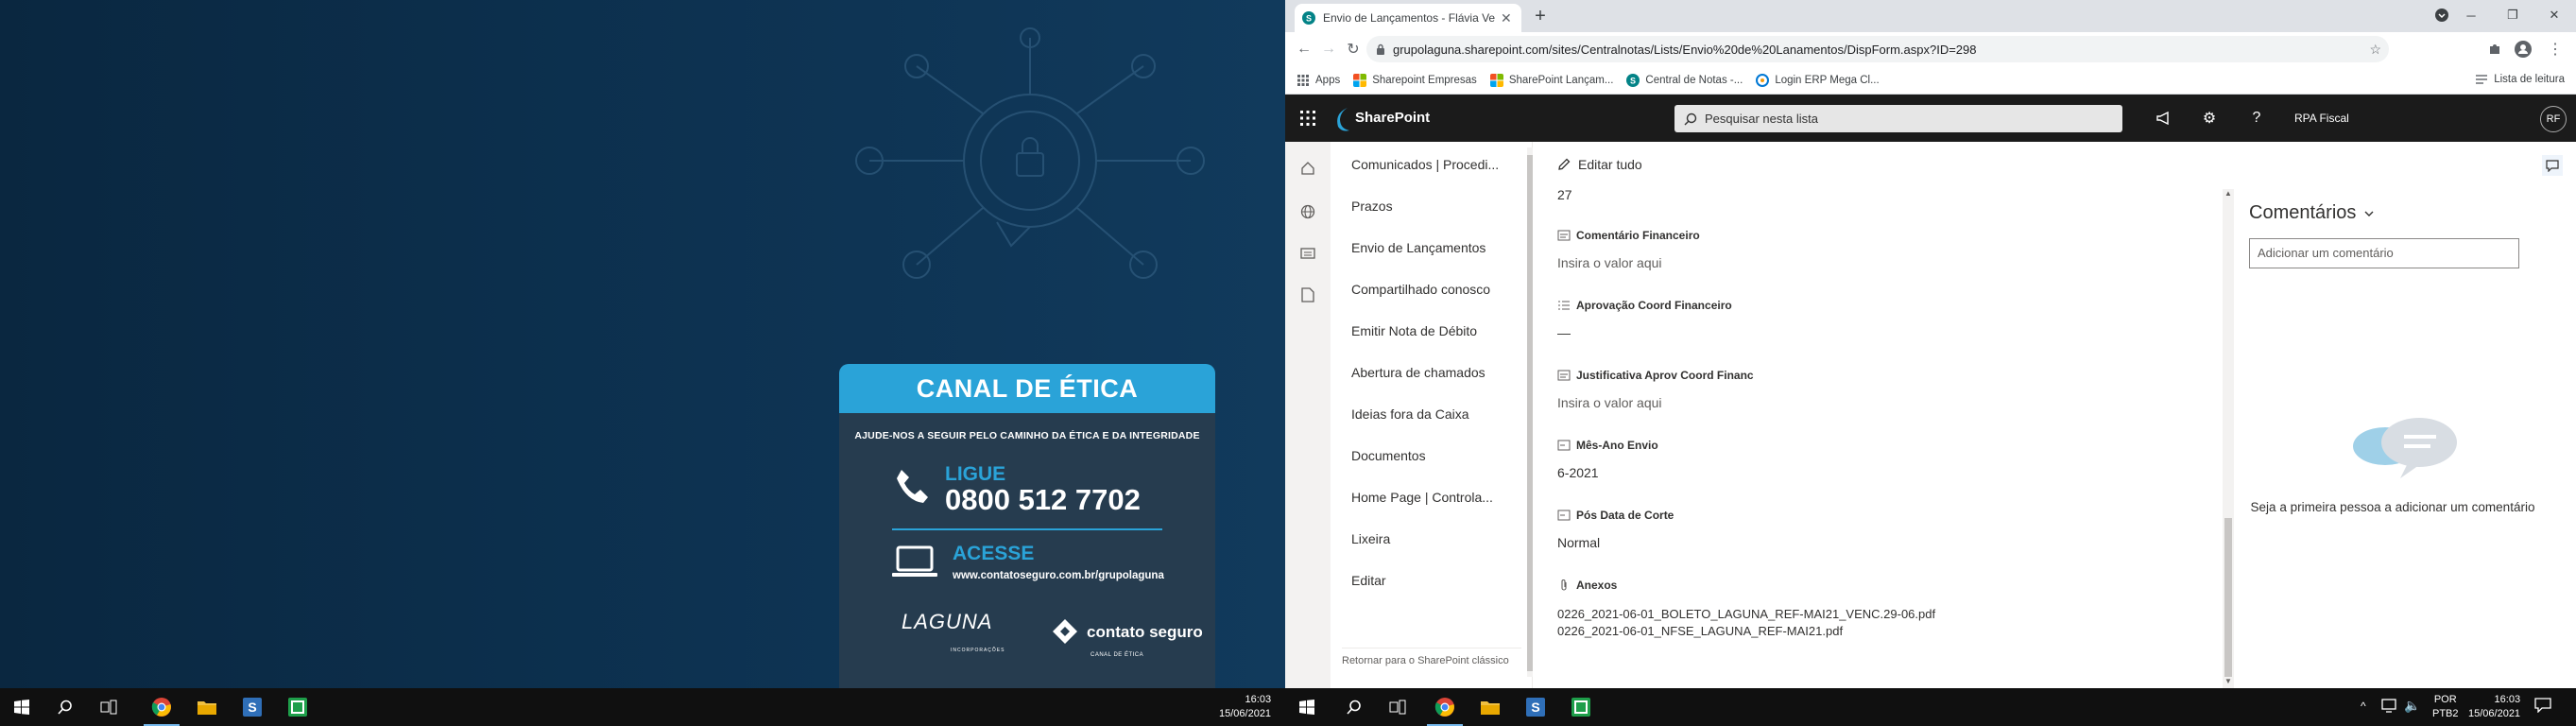 This screenshot has width=2576, height=726. Describe the element at coordinates (2228, 597) in the screenshot. I see `form-scrollbar-thumb` at that location.